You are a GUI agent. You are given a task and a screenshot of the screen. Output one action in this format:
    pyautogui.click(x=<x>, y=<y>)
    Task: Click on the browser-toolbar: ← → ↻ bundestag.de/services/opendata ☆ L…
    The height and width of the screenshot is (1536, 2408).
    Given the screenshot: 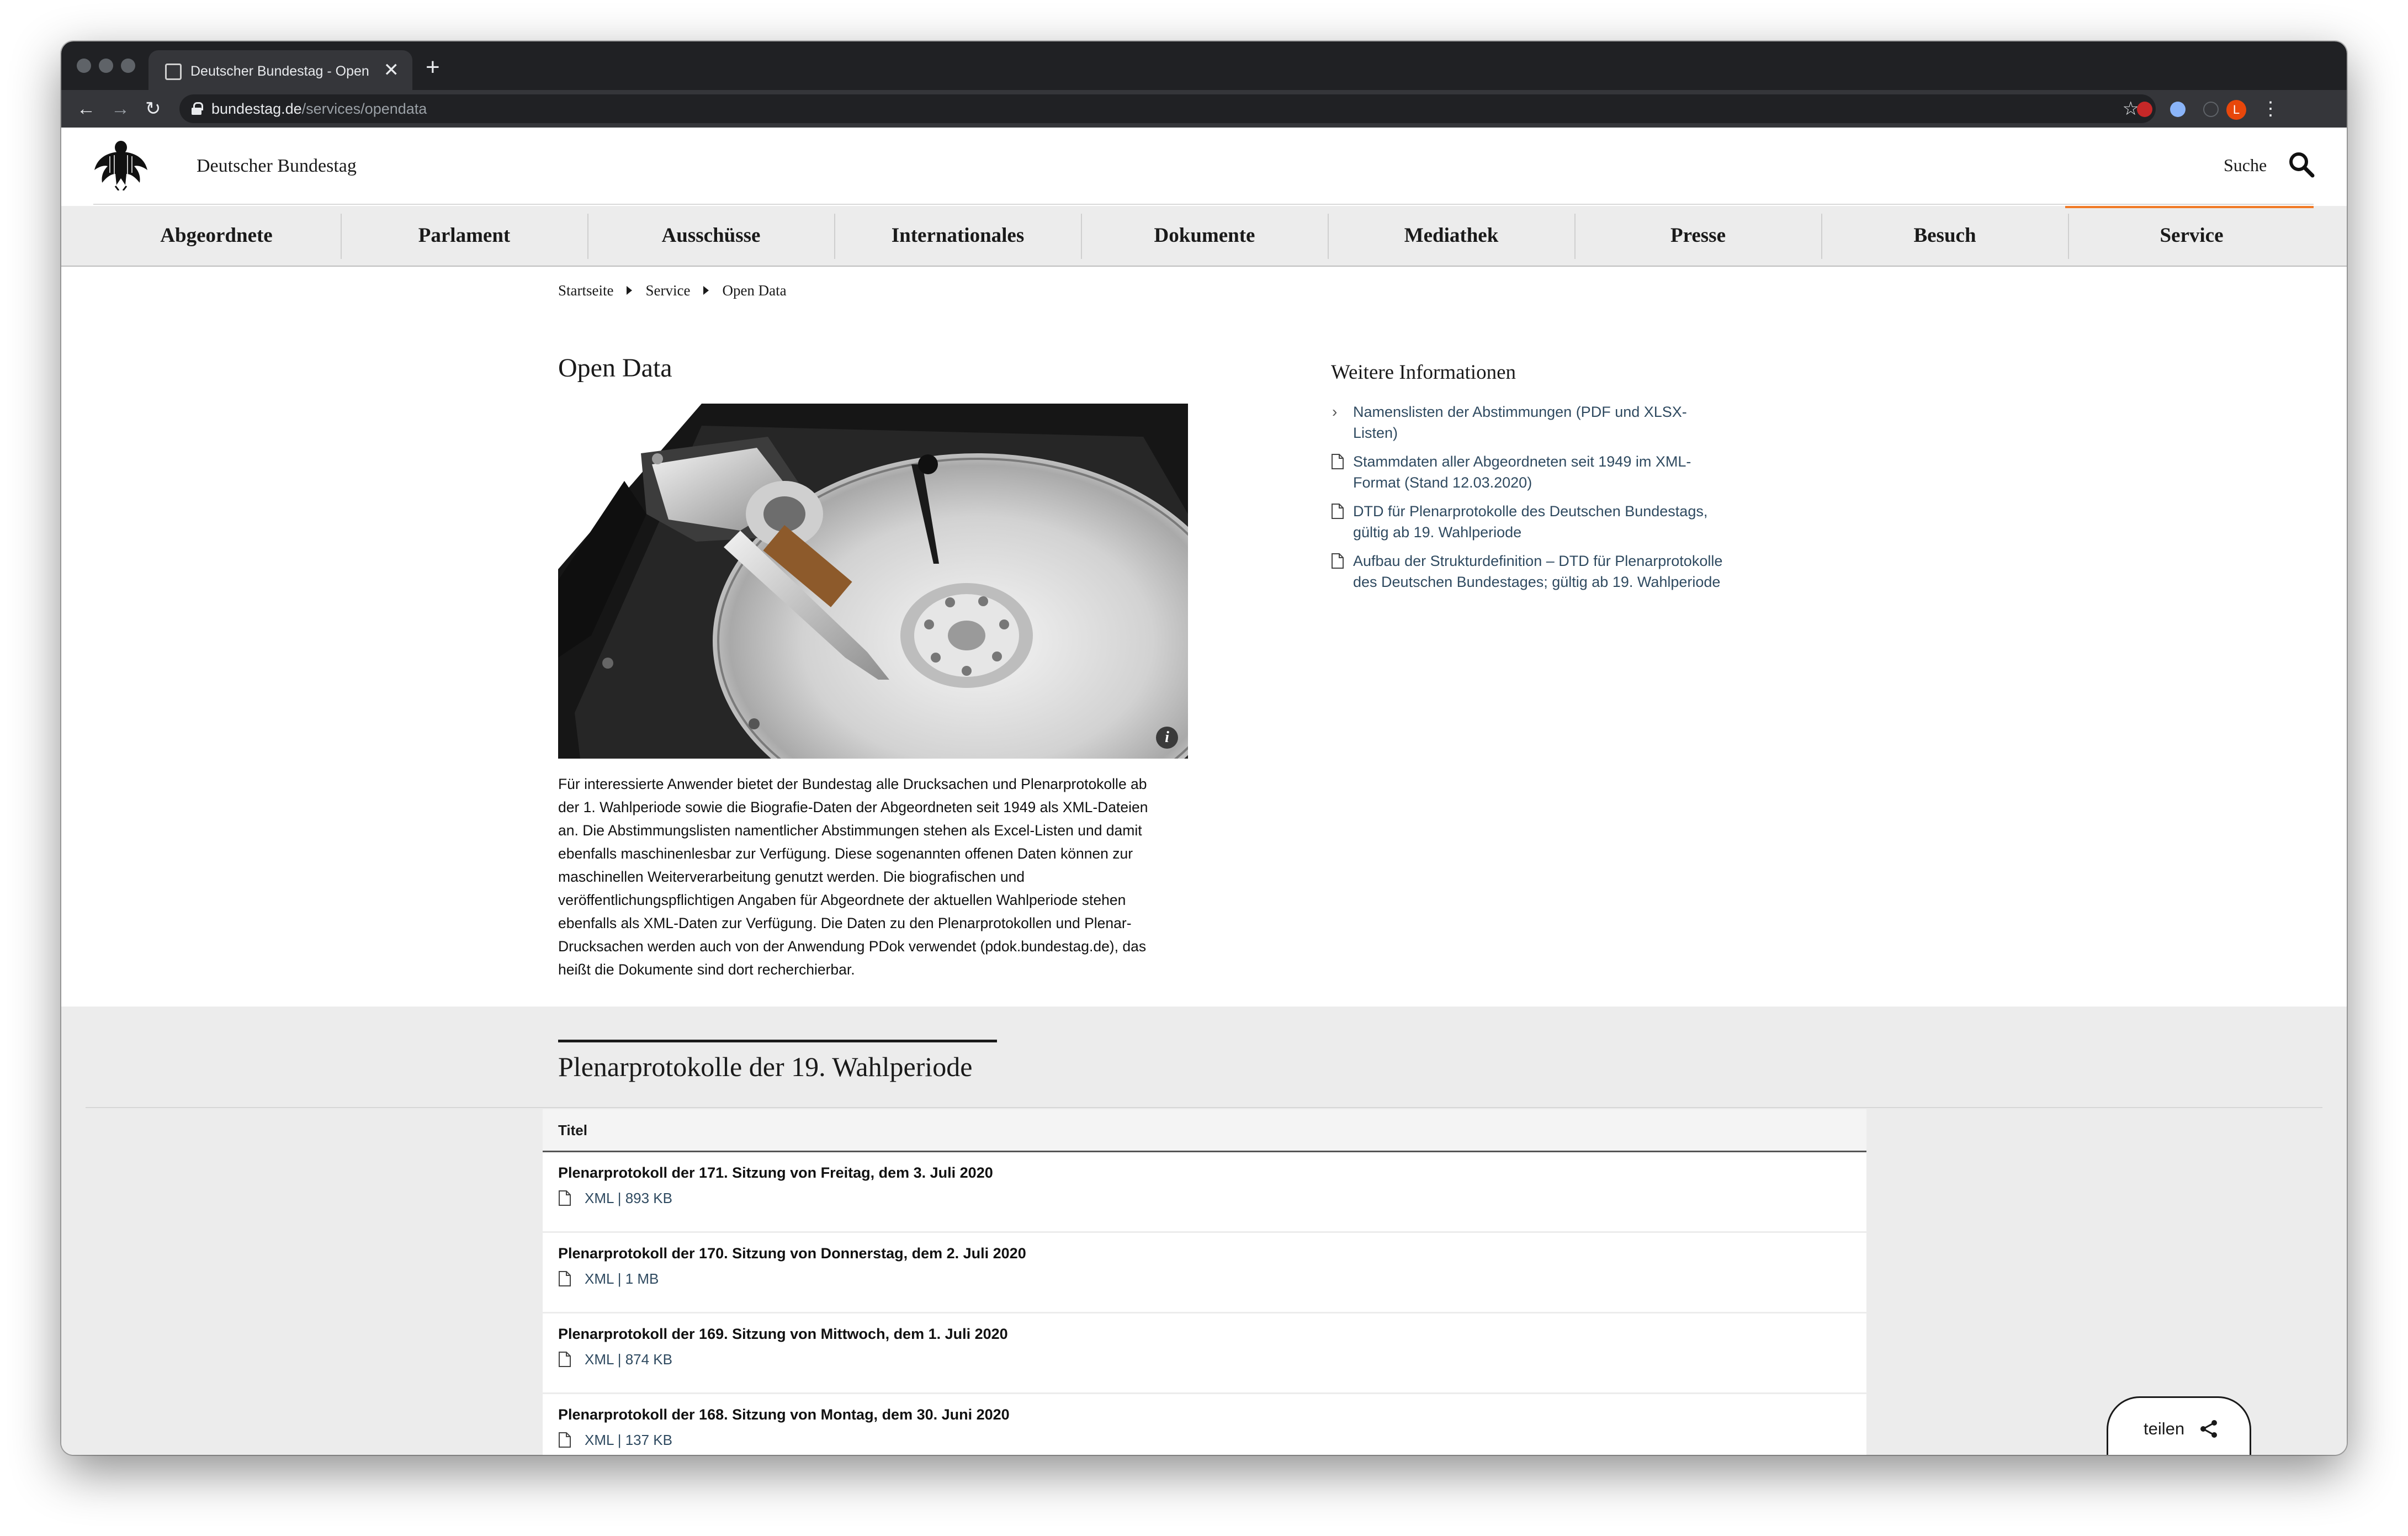 What is the action you would take?
    pyautogui.click(x=1204, y=109)
    